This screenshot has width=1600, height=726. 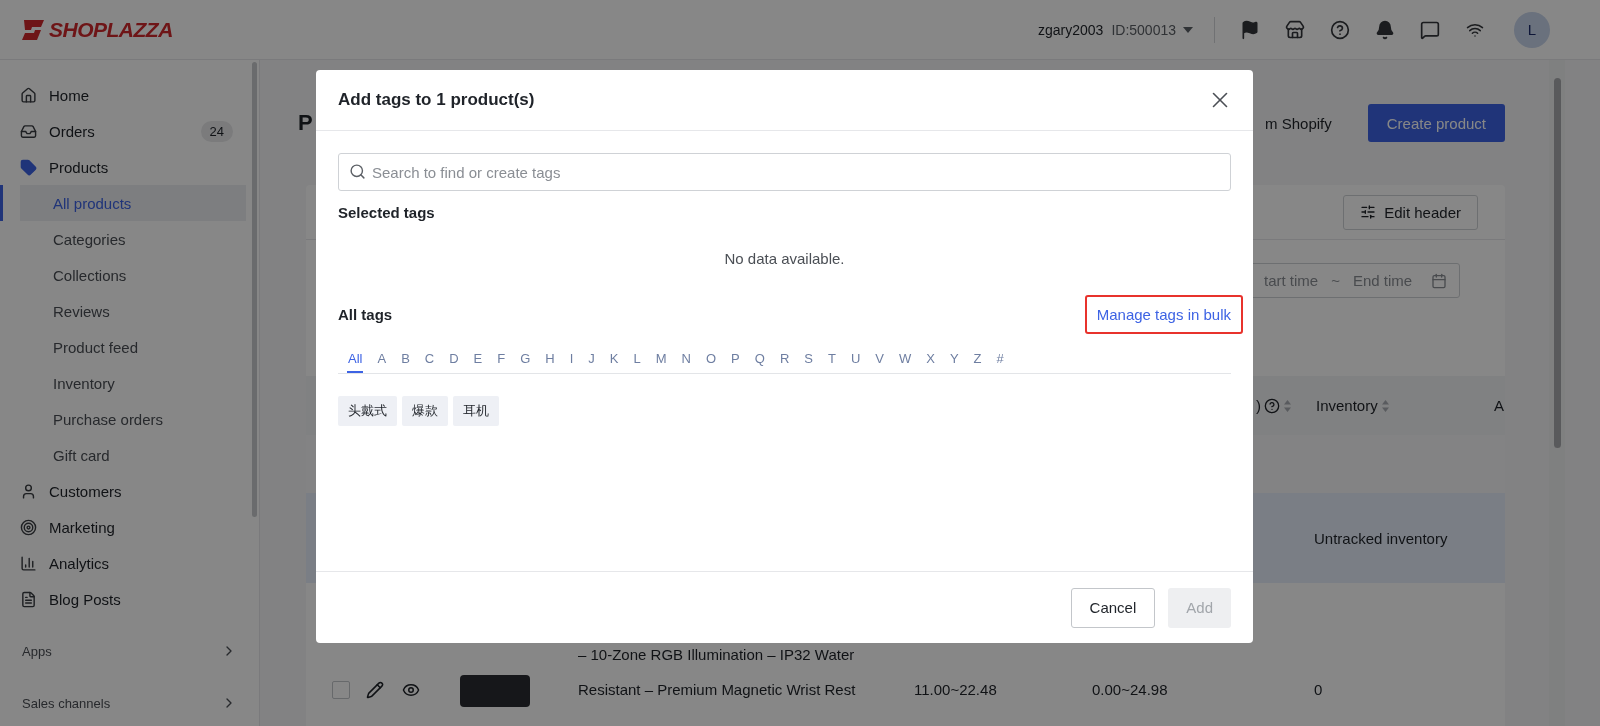 I want to click on logo: SHOPLAZZA, so click(x=111, y=29).